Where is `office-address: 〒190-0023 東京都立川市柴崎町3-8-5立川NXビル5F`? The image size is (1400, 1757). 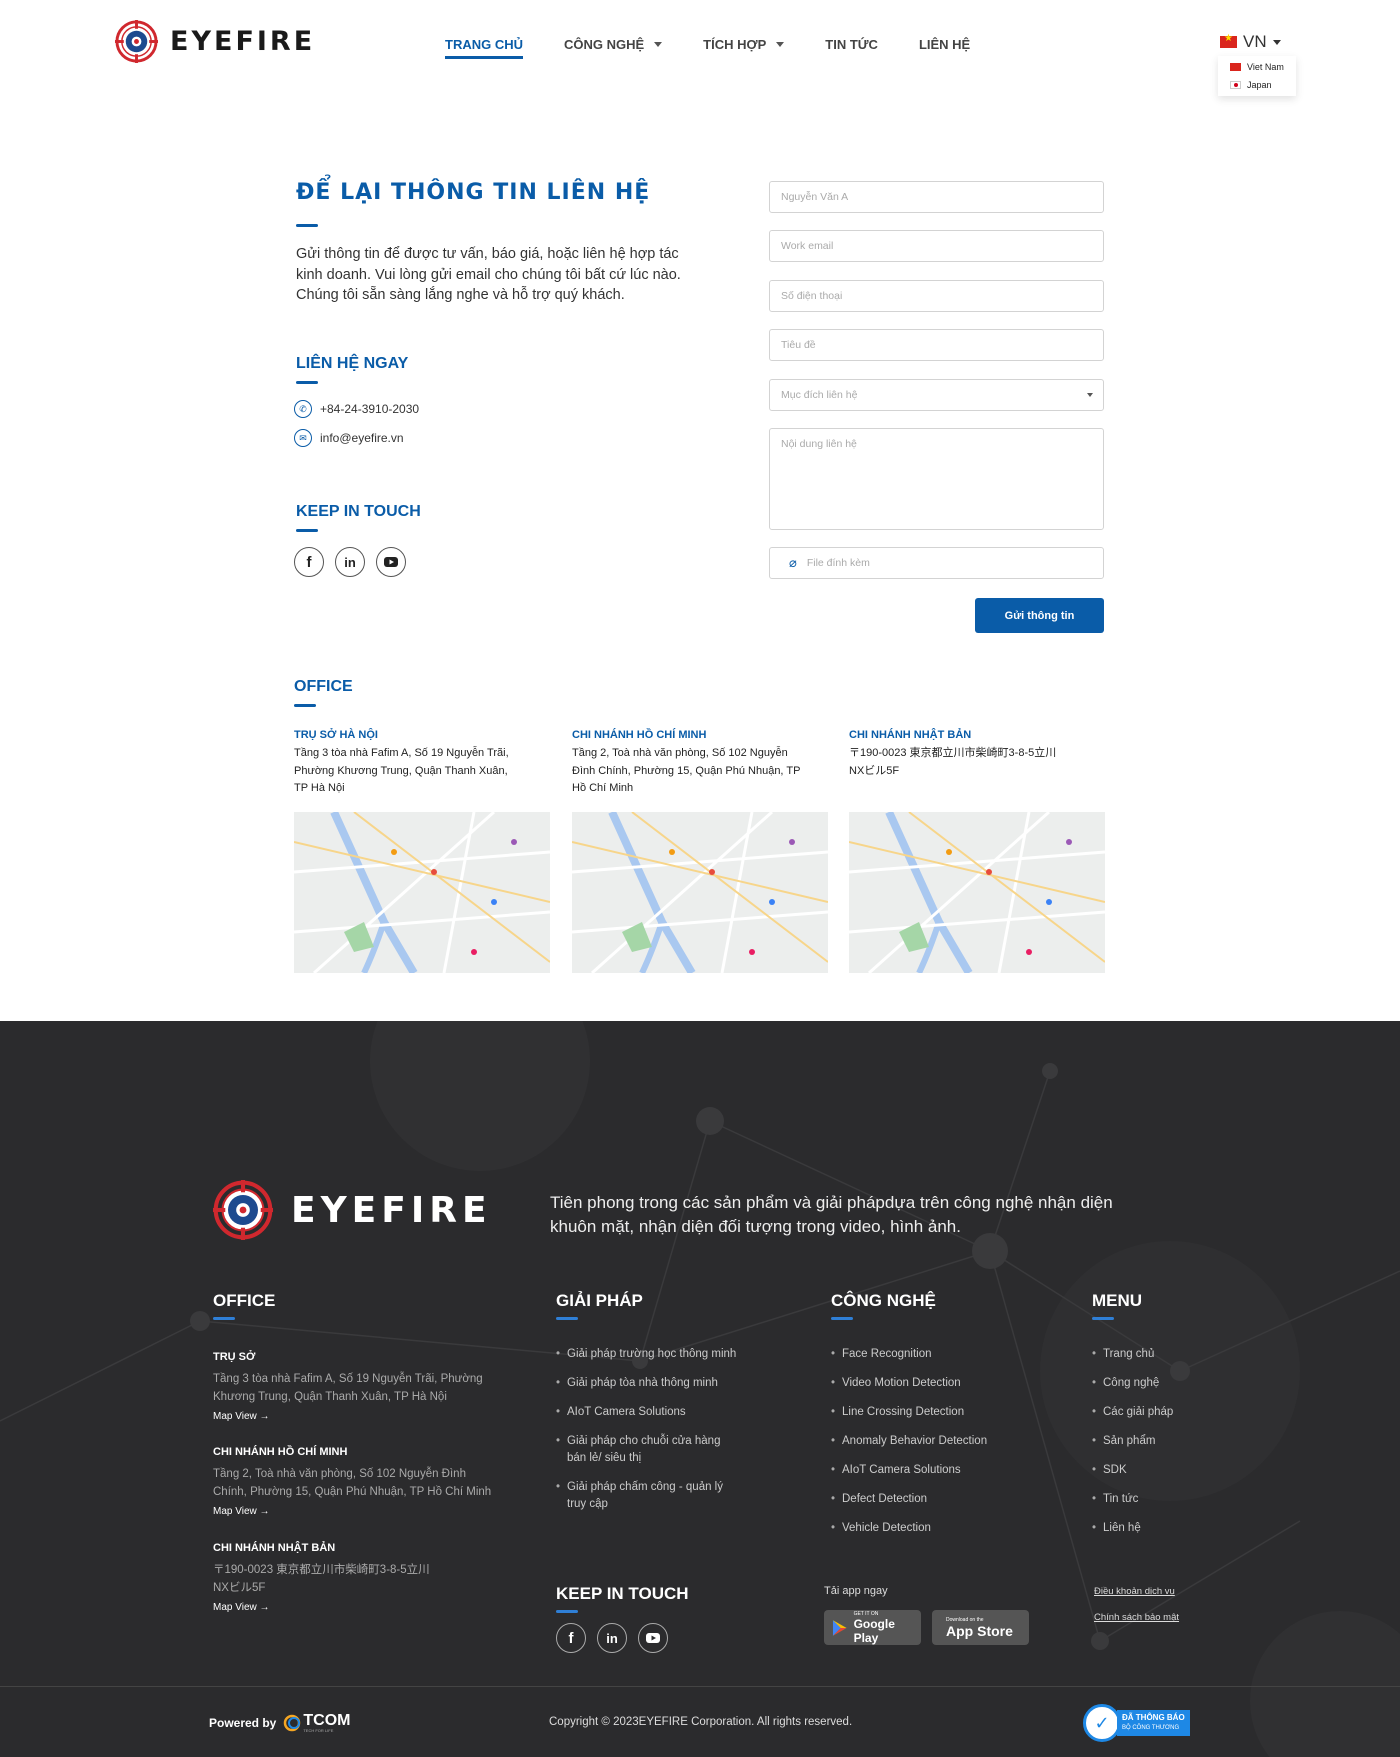 office-address: 〒190-0023 東京都立川市柴崎町3-8-5立川NXビル5F is located at coordinates (953, 762).